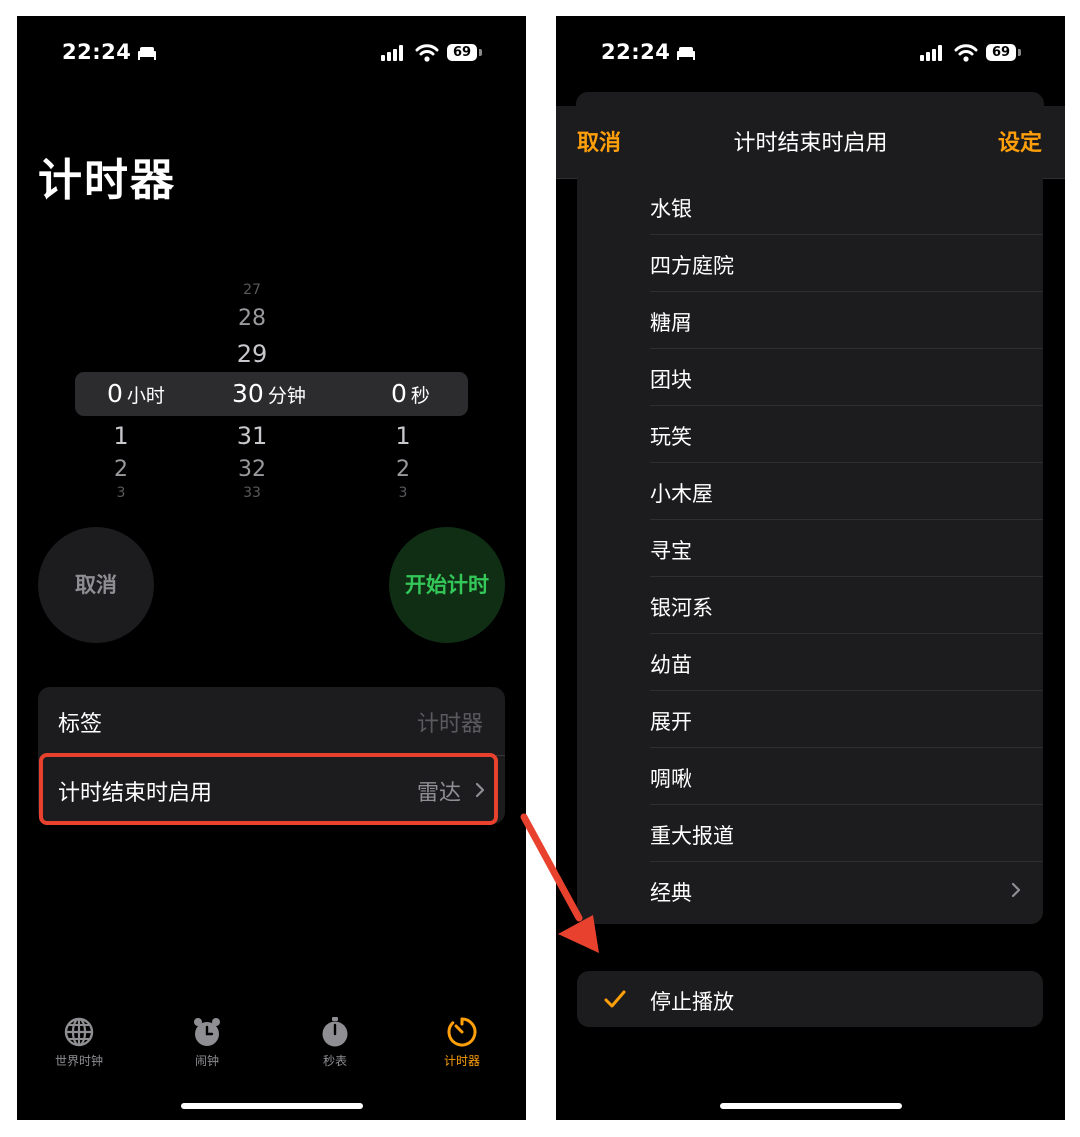  What do you see at coordinates (286, 396) in the screenshot?
I see `minutes-unit: 分钟` at bounding box center [286, 396].